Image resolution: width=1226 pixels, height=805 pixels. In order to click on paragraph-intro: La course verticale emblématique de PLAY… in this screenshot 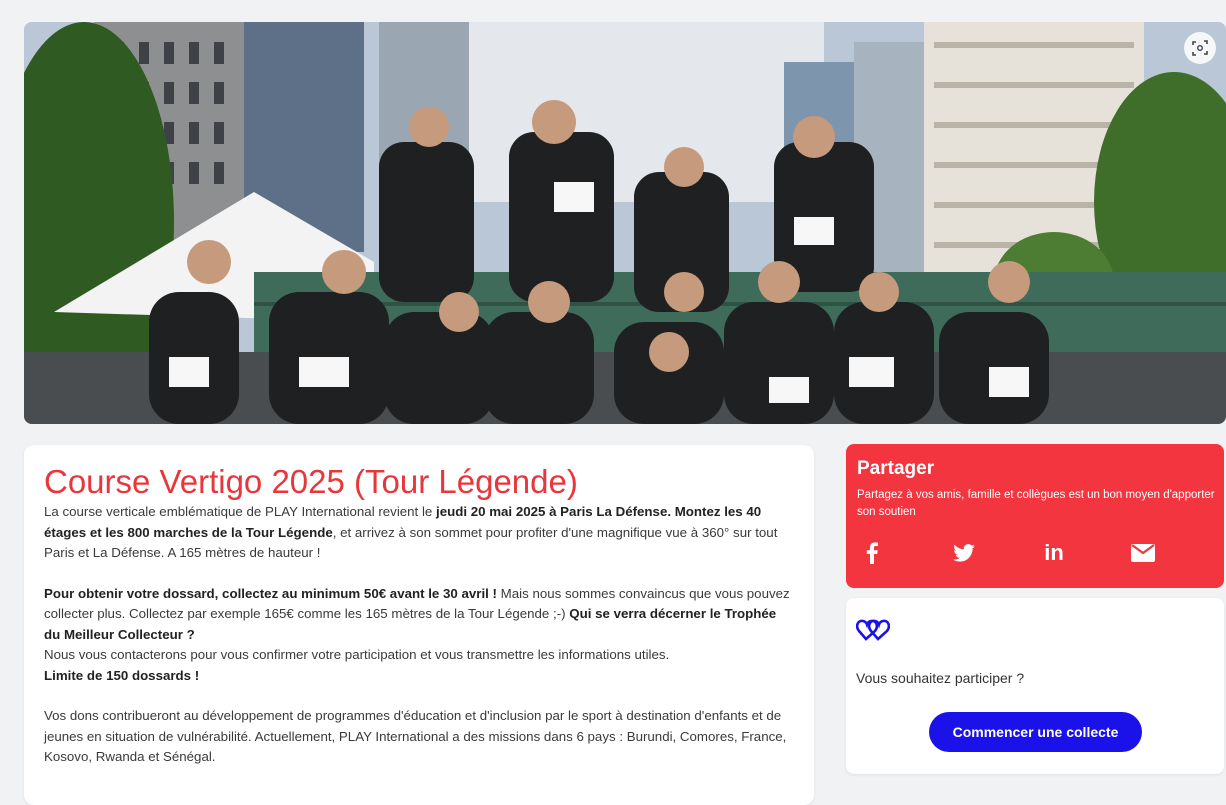, I will do `click(419, 533)`.